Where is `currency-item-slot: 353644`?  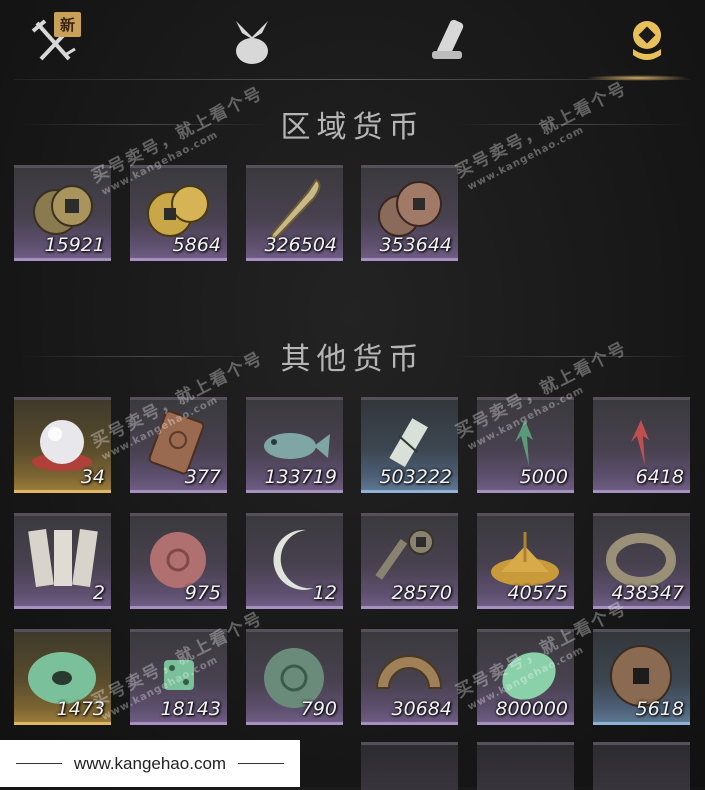
currency-item-slot: 353644 is located at coordinates (409, 213).